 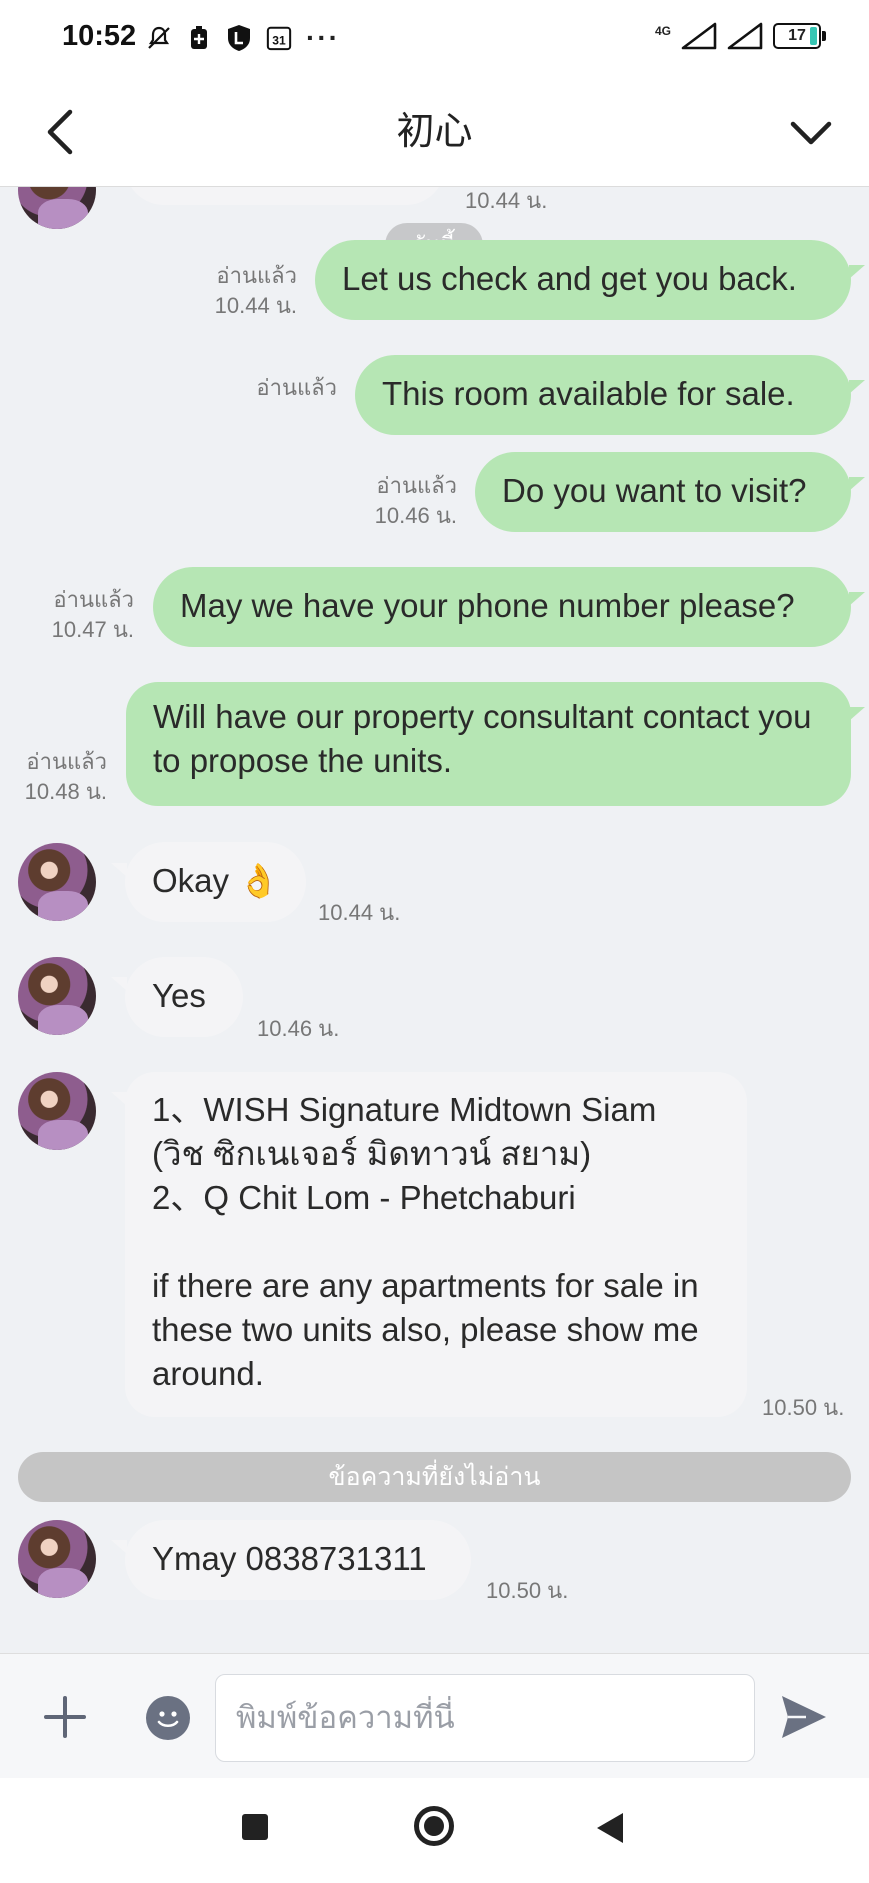 I want to click on network-type: 4G, so click(x=662, y=31).